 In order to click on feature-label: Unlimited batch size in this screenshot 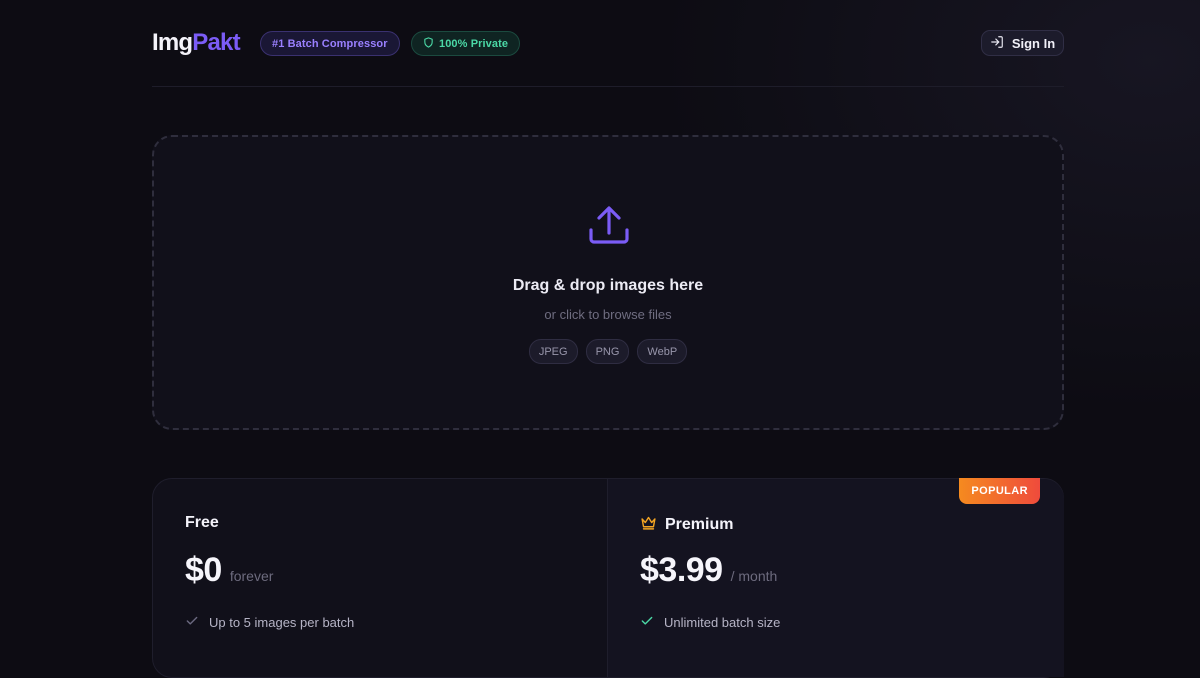, I will do `click(722, 622)`.